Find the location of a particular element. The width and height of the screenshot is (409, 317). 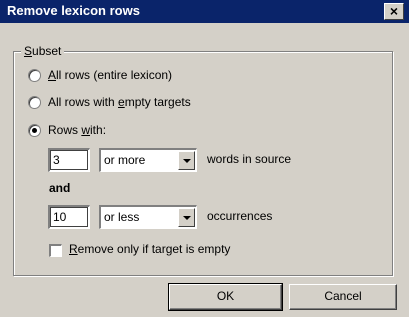

occurrences-comparator-value: or less is located at coordinates (122, 217).